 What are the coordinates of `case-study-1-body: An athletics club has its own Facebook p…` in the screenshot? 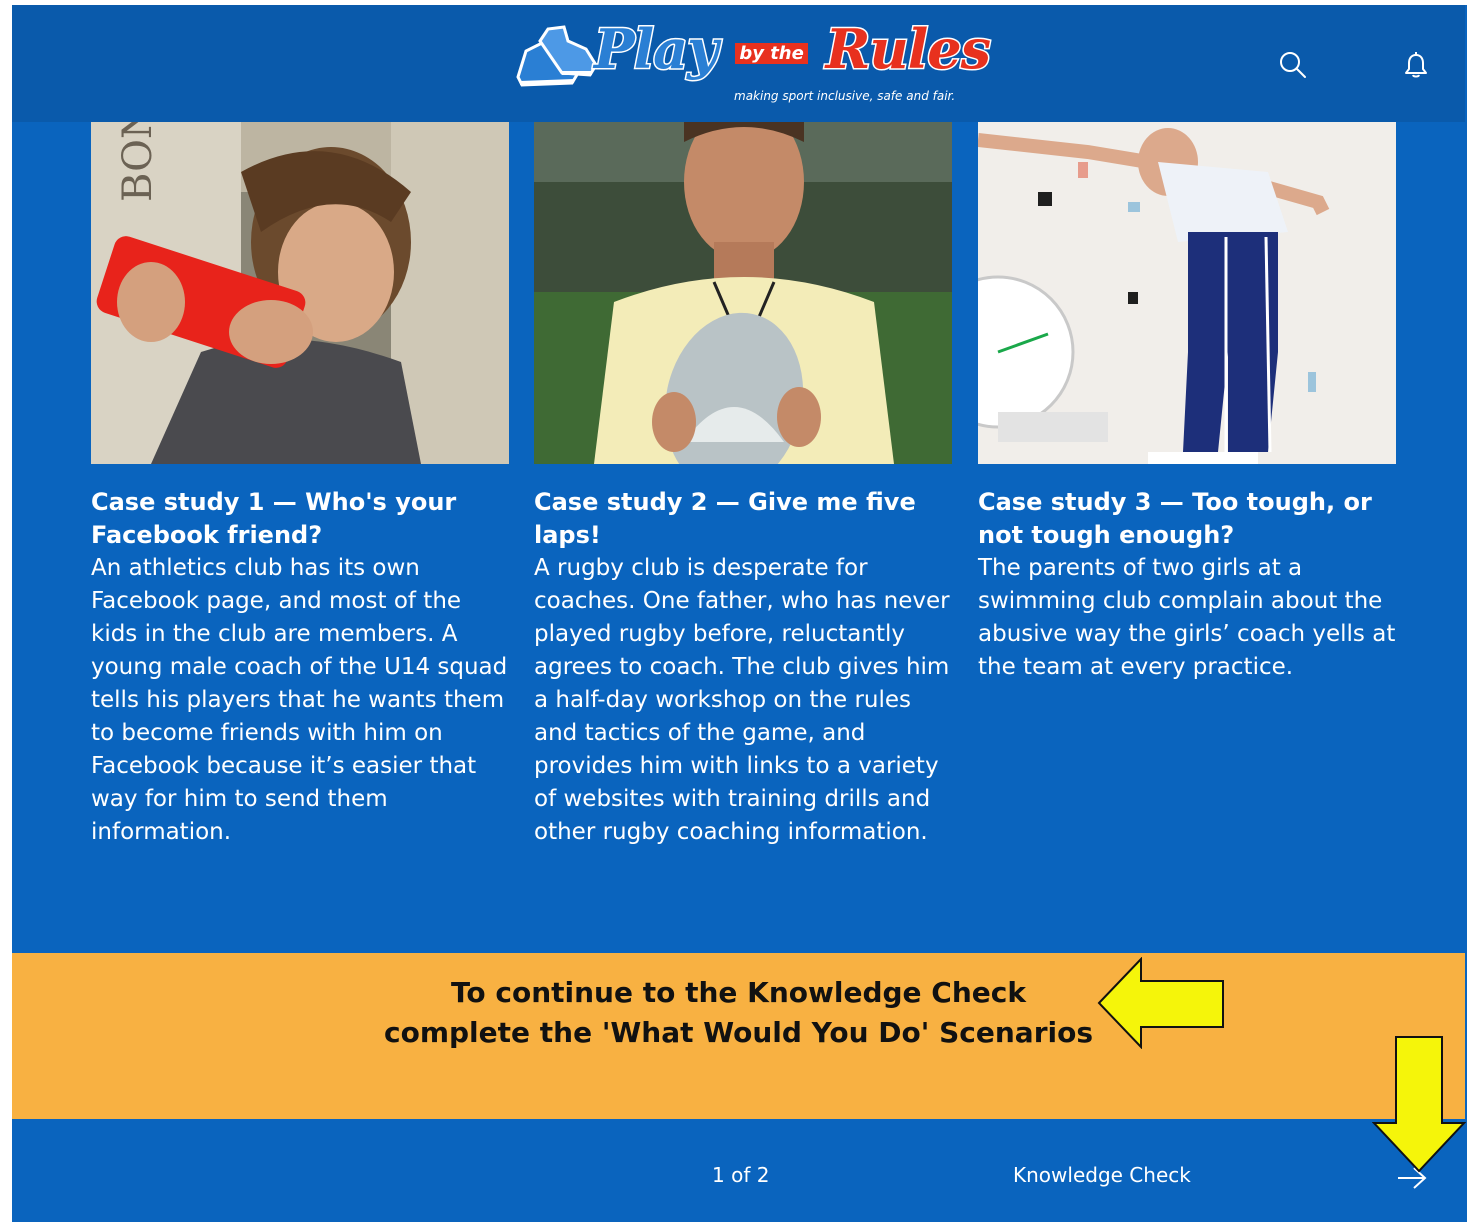 It's located at (299, 700).